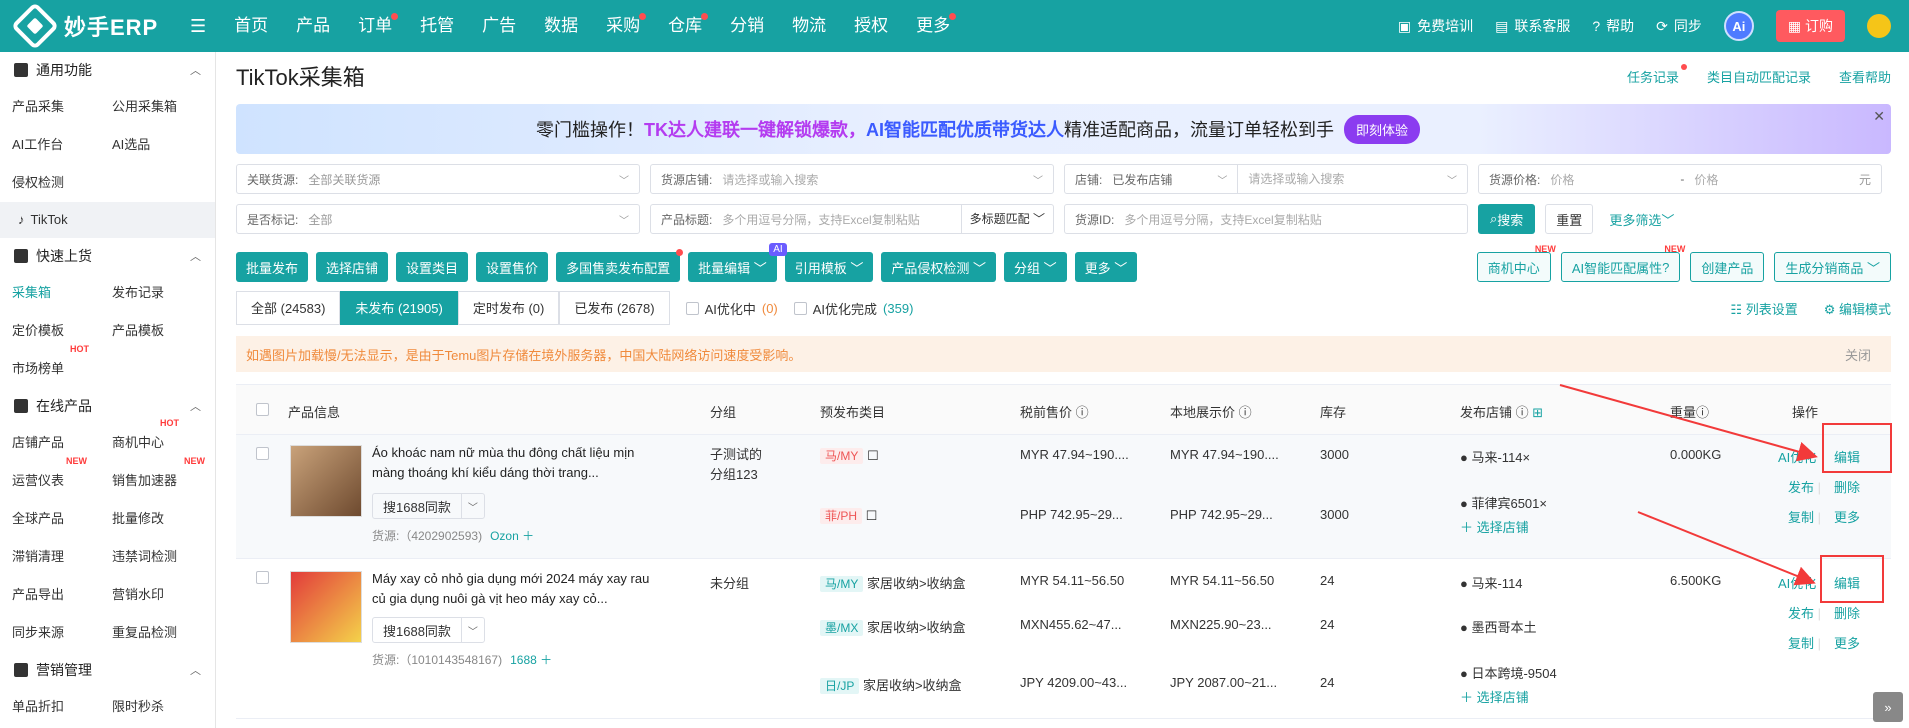 The width and height of the screenshot is (1909, 728). I want to click on apply-template-button: 引用模板 ﹀, so click(829, 267).